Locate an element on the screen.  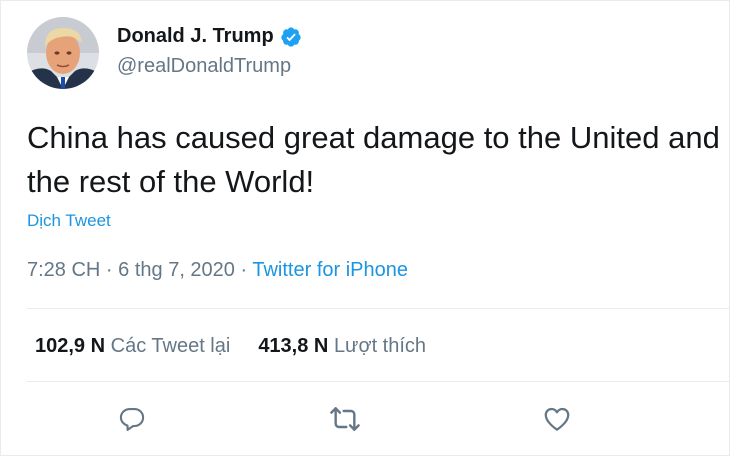
retweets-count: 102,9 N is located at coordinates (70, 346).